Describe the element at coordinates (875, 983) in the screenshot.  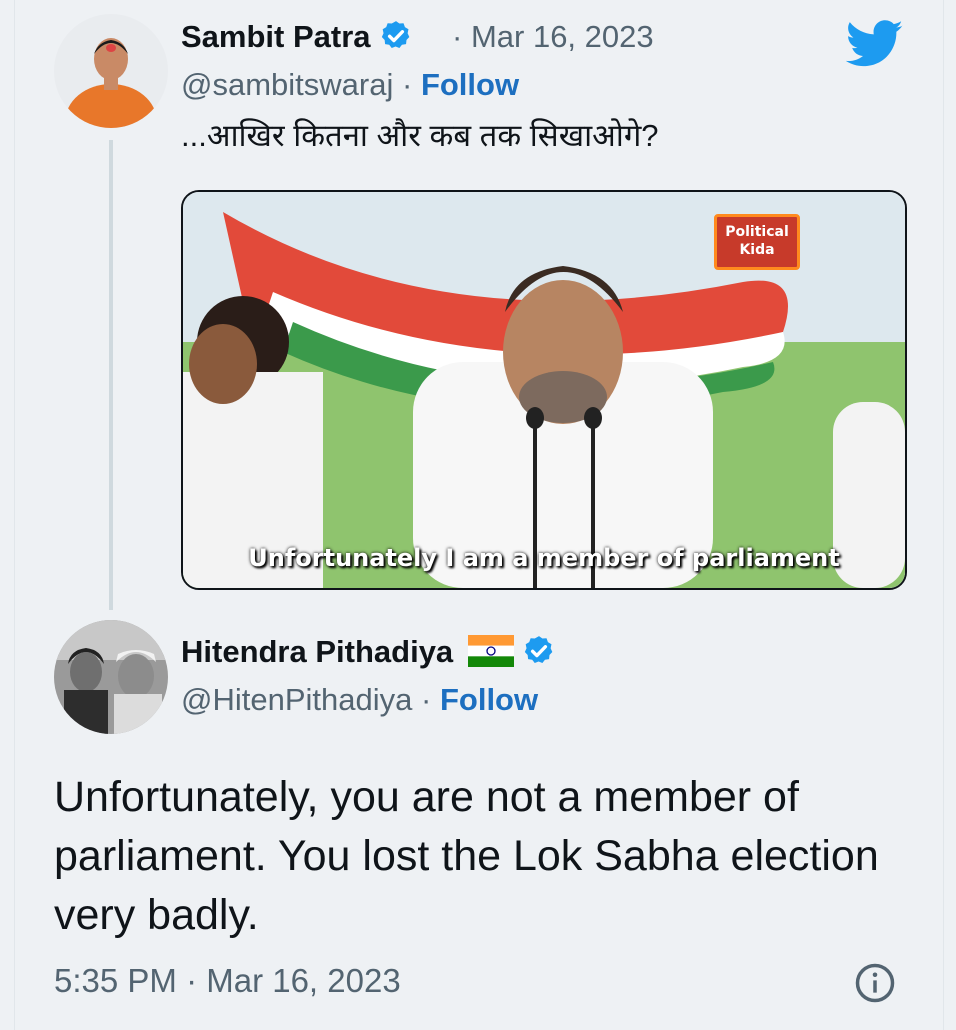
I see `info-icon` at that location.